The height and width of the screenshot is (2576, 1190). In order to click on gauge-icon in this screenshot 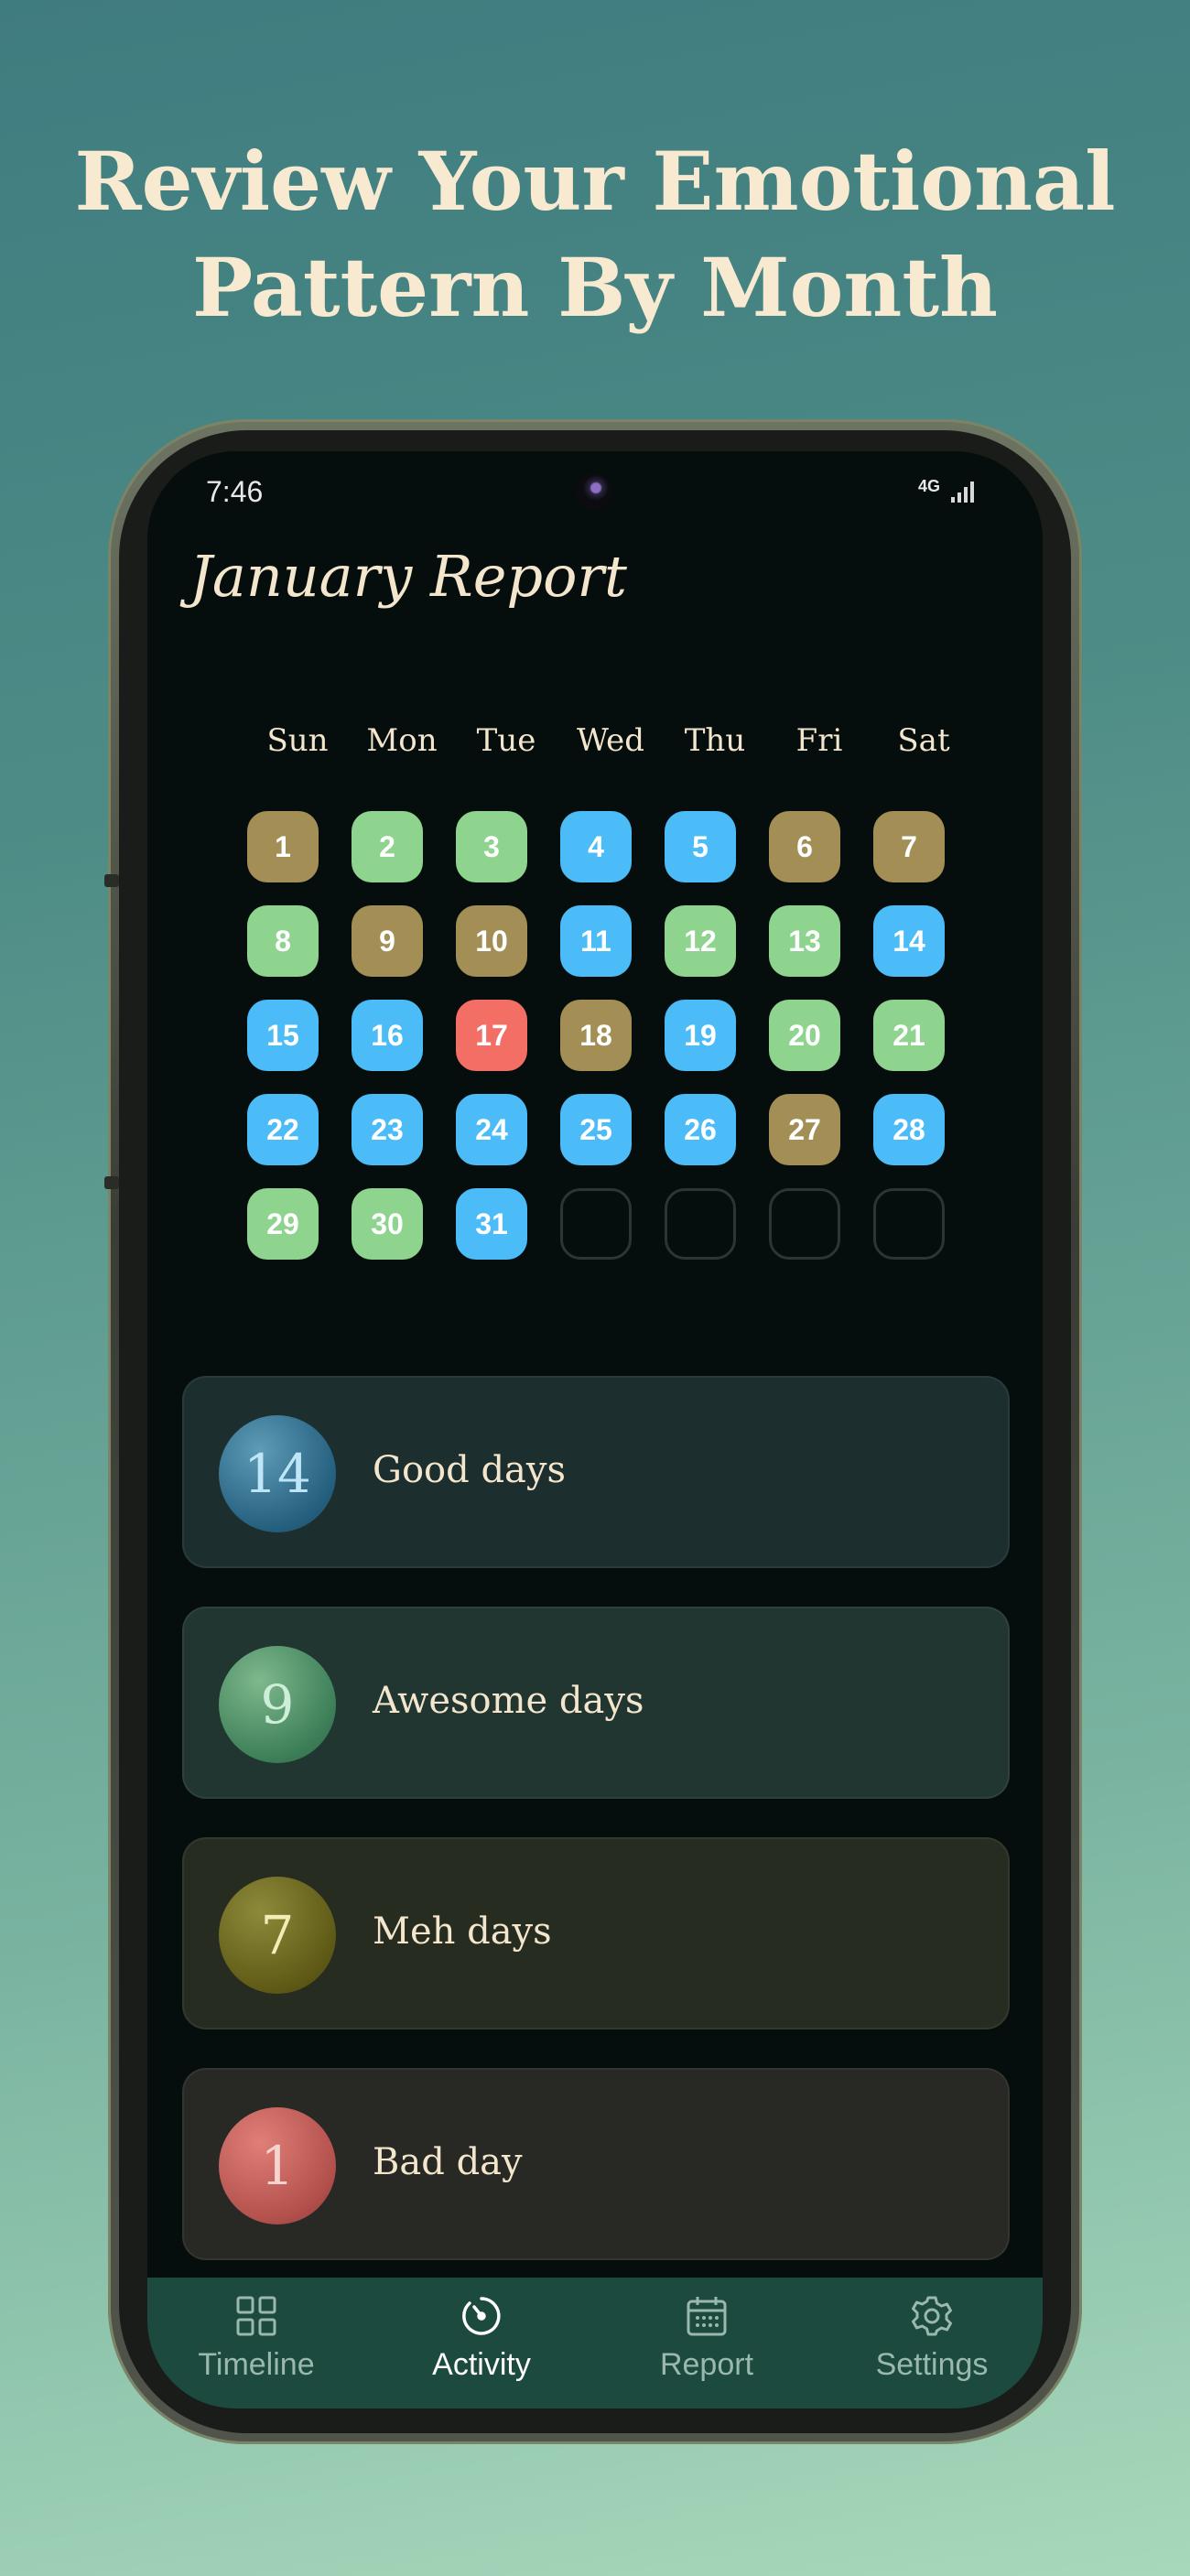, I will do `click(481, 2316)`.